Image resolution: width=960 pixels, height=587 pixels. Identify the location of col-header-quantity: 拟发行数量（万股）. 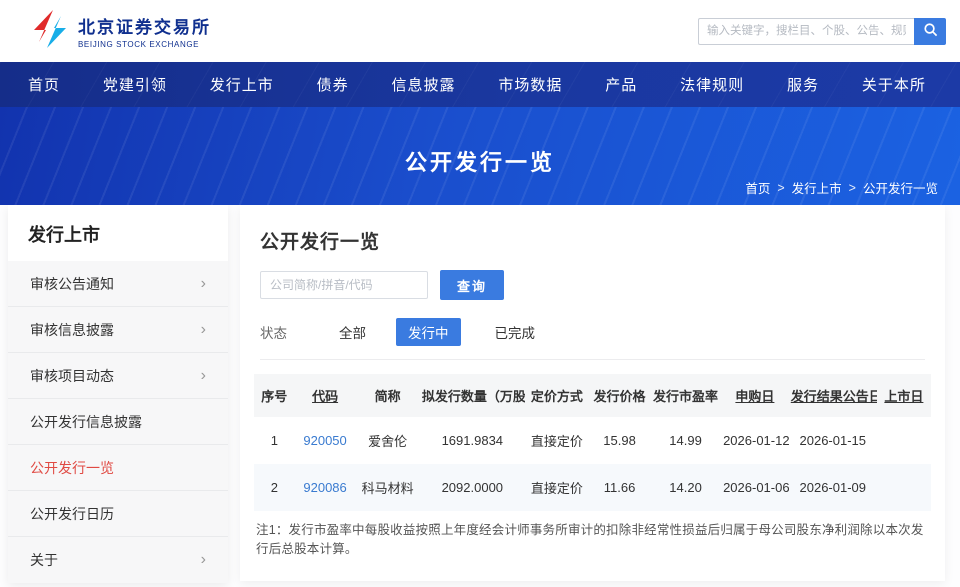
(472, 395).